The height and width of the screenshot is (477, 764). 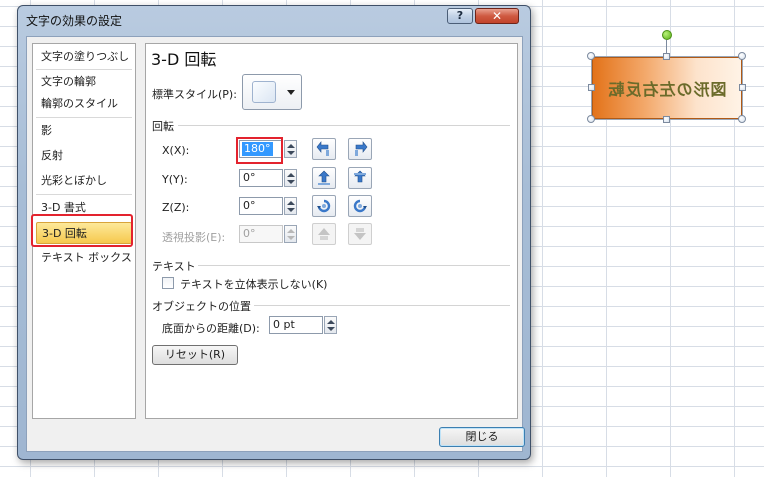 I want to click on perspective-label: 透視投影(E):, so click(x=194, y=237).